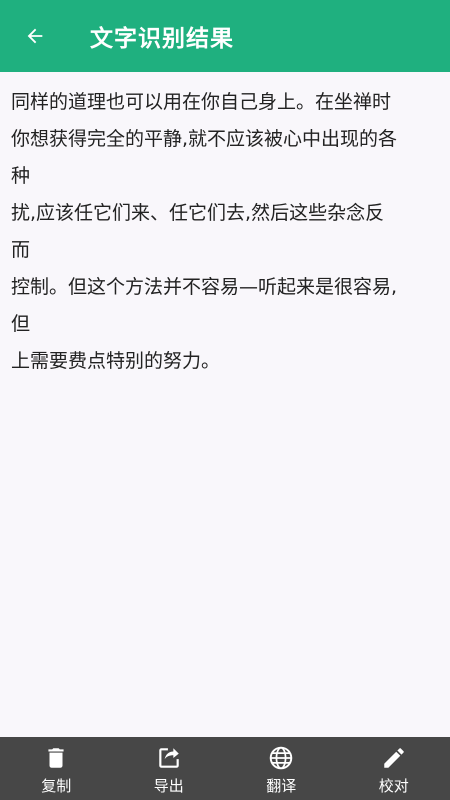 The height and width of the screenshot is (800, 450). I want to click on page-title: 文字识别结果, so click(162, 39).